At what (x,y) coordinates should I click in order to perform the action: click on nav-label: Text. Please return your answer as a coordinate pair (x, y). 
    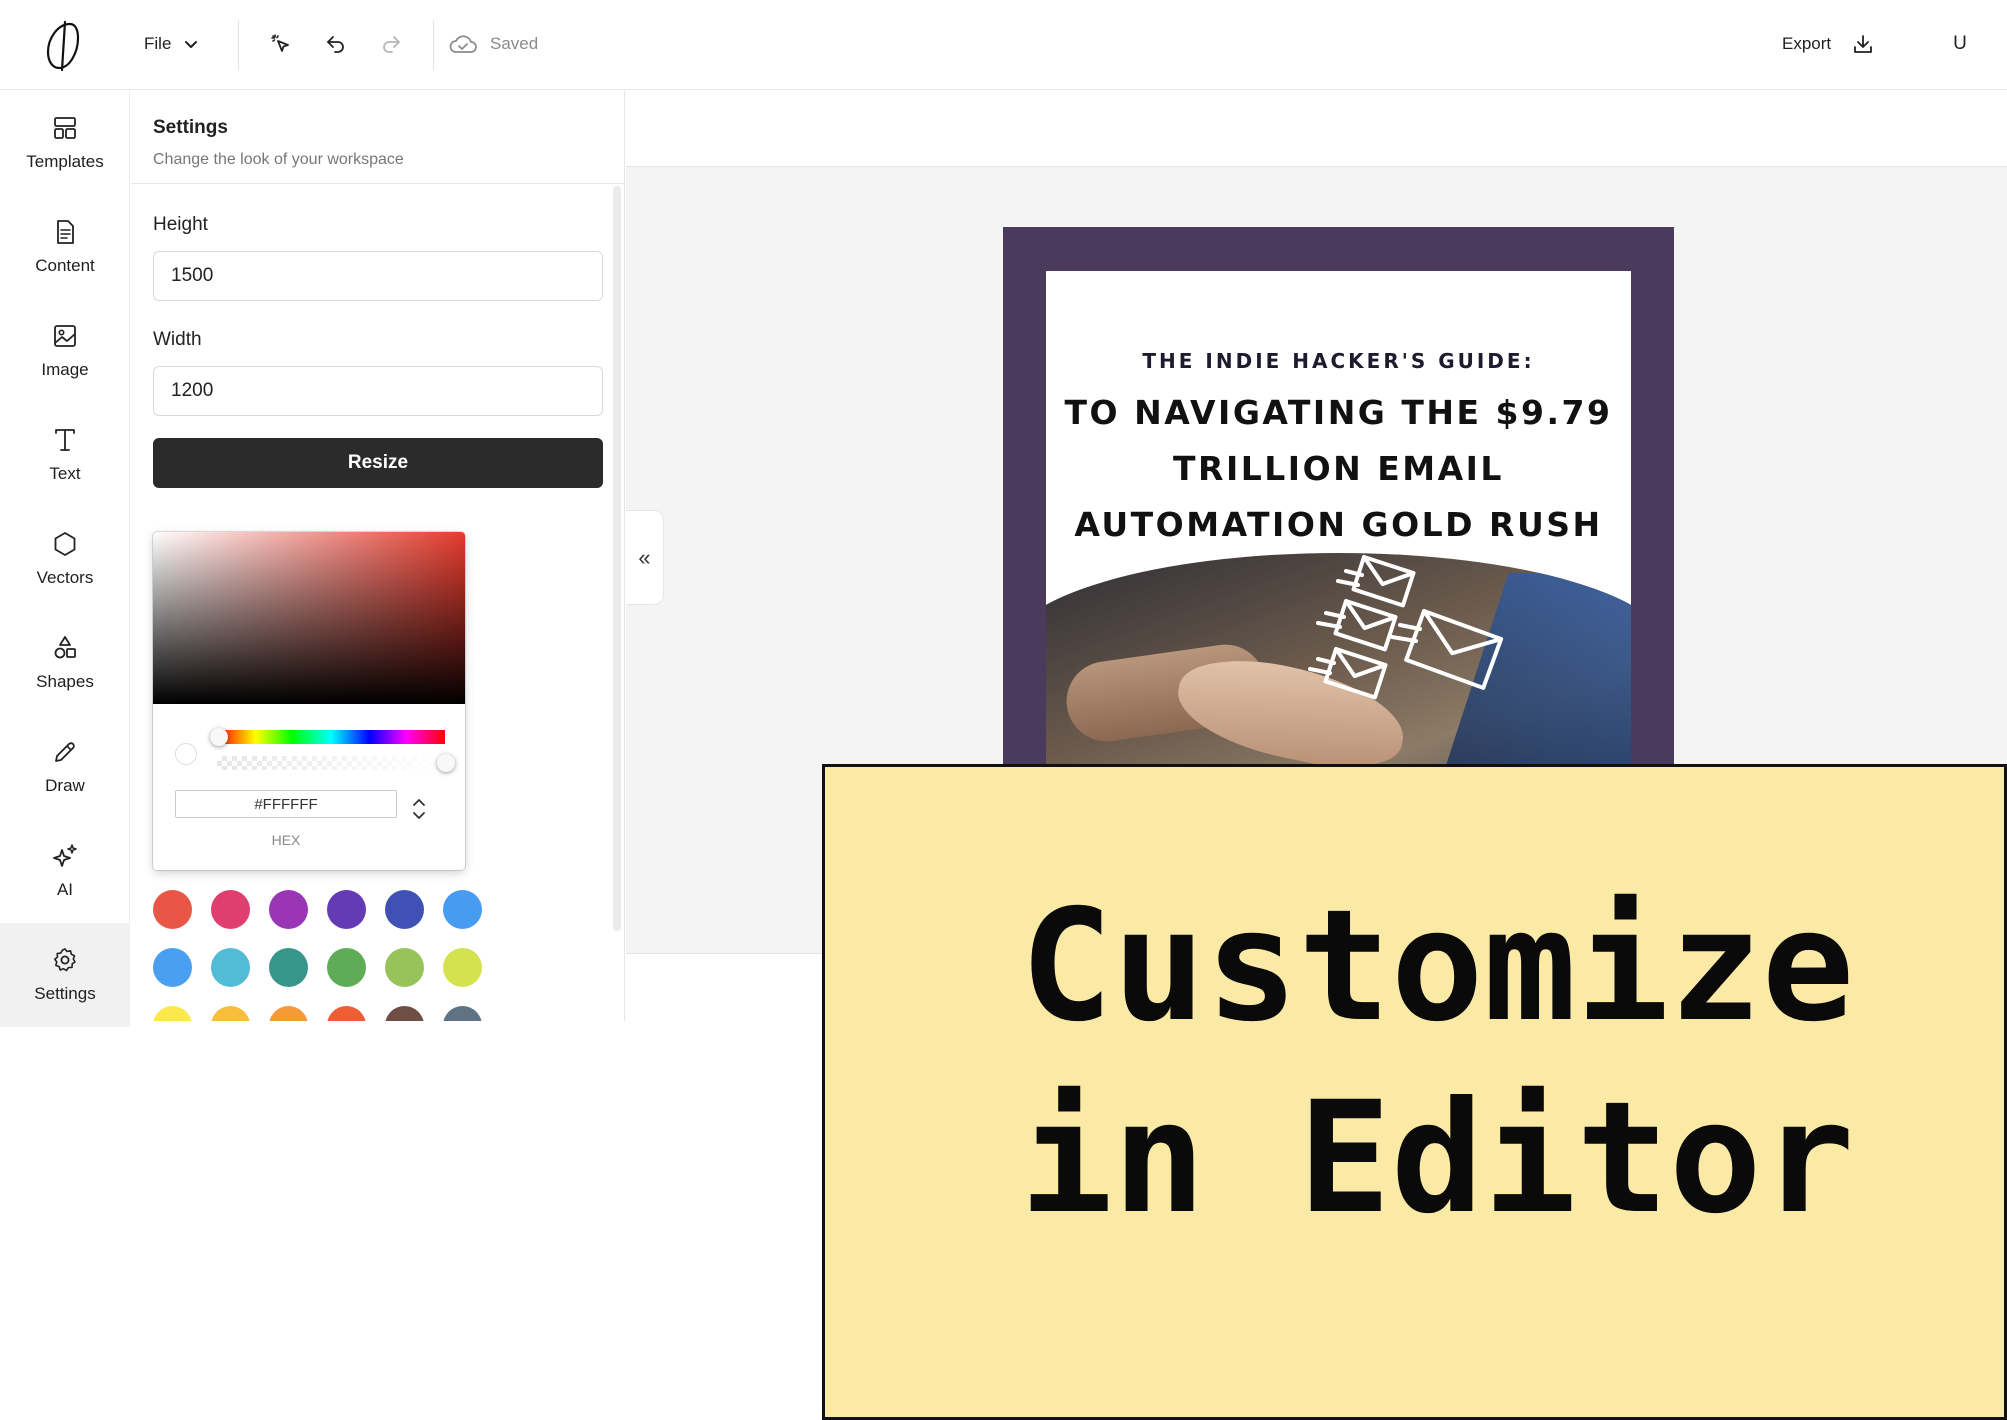
    Looking at the image, I should click on (65, 473).